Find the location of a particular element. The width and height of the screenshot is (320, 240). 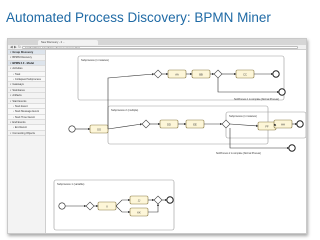

pool-label: Subprocess 2 (multiple) is located at coordinates (124, 110).